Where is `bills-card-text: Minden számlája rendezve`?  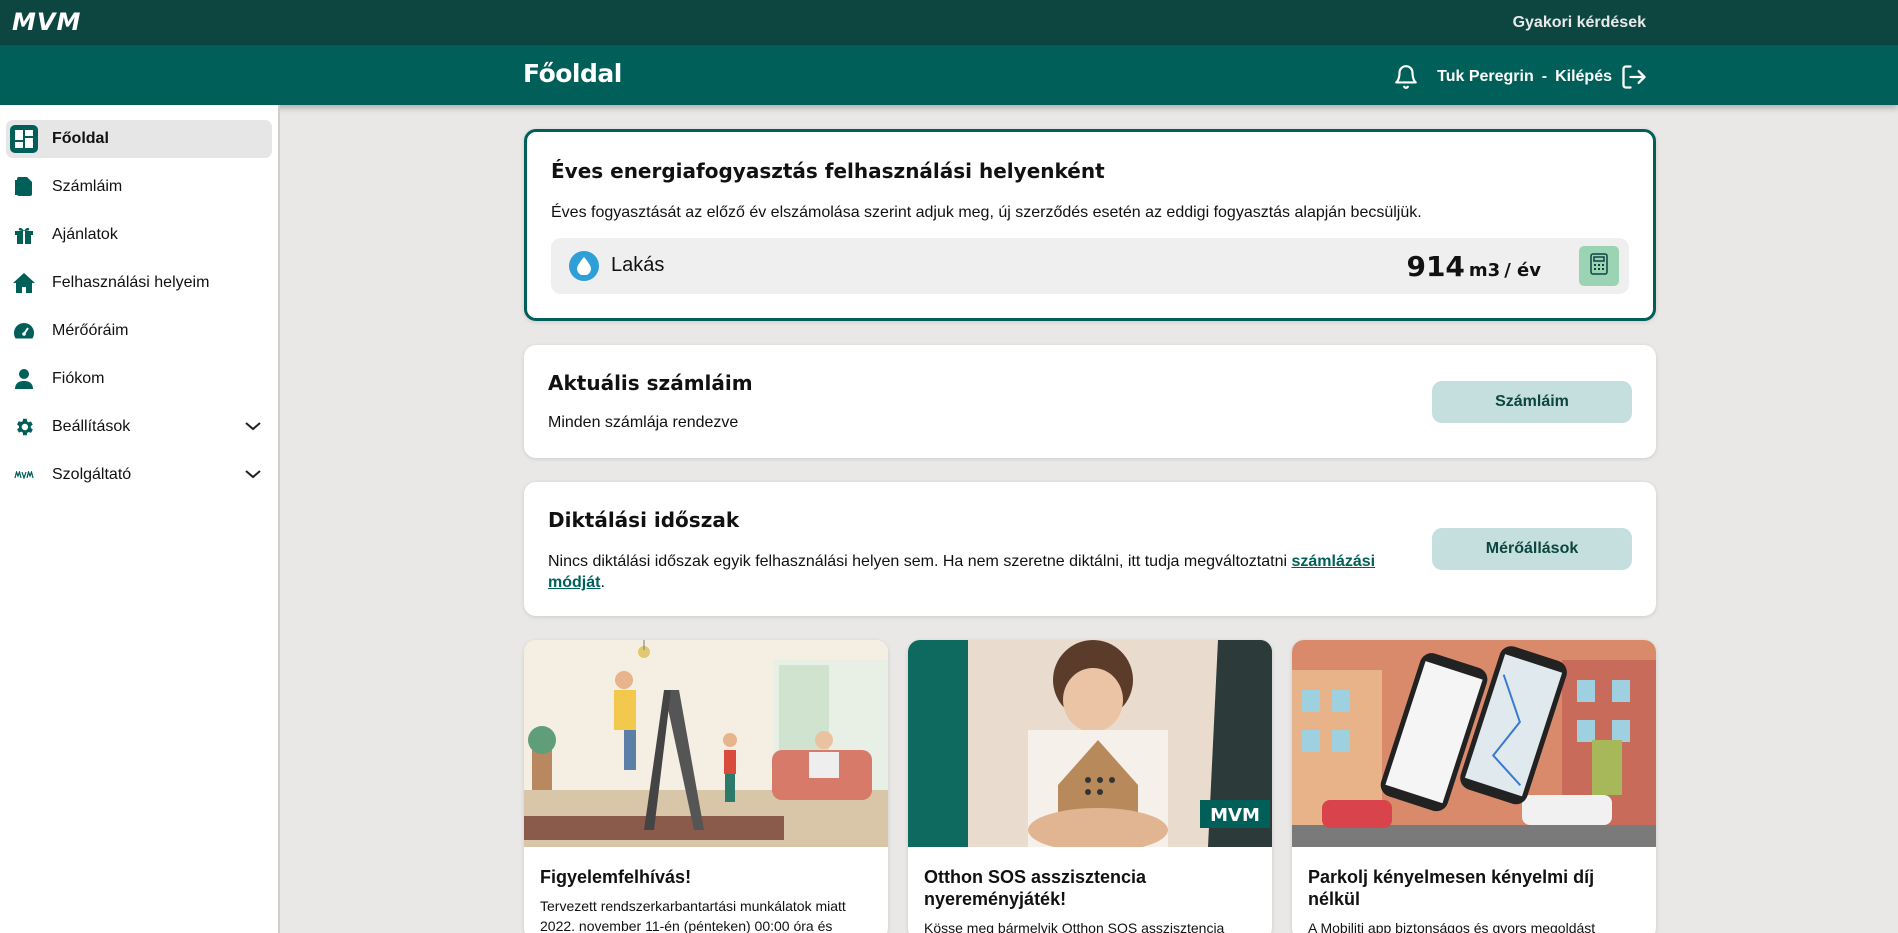 bills-card-text: Minden számlája rendezve is located at coordinates (643, 422).